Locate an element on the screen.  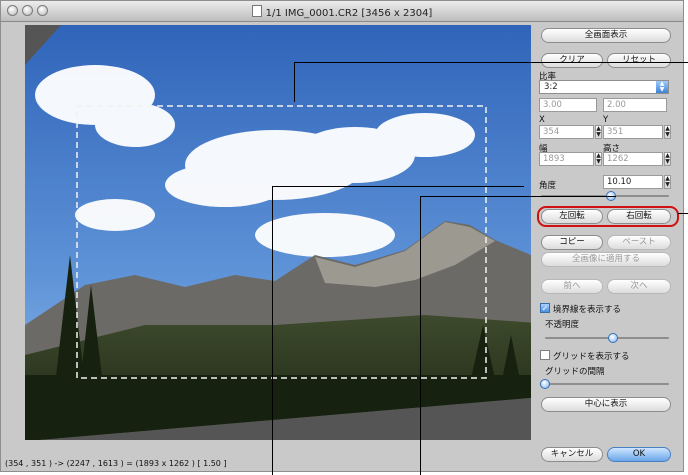
height-stepper: ▲ ▼ is located at coordinates (667, 159).